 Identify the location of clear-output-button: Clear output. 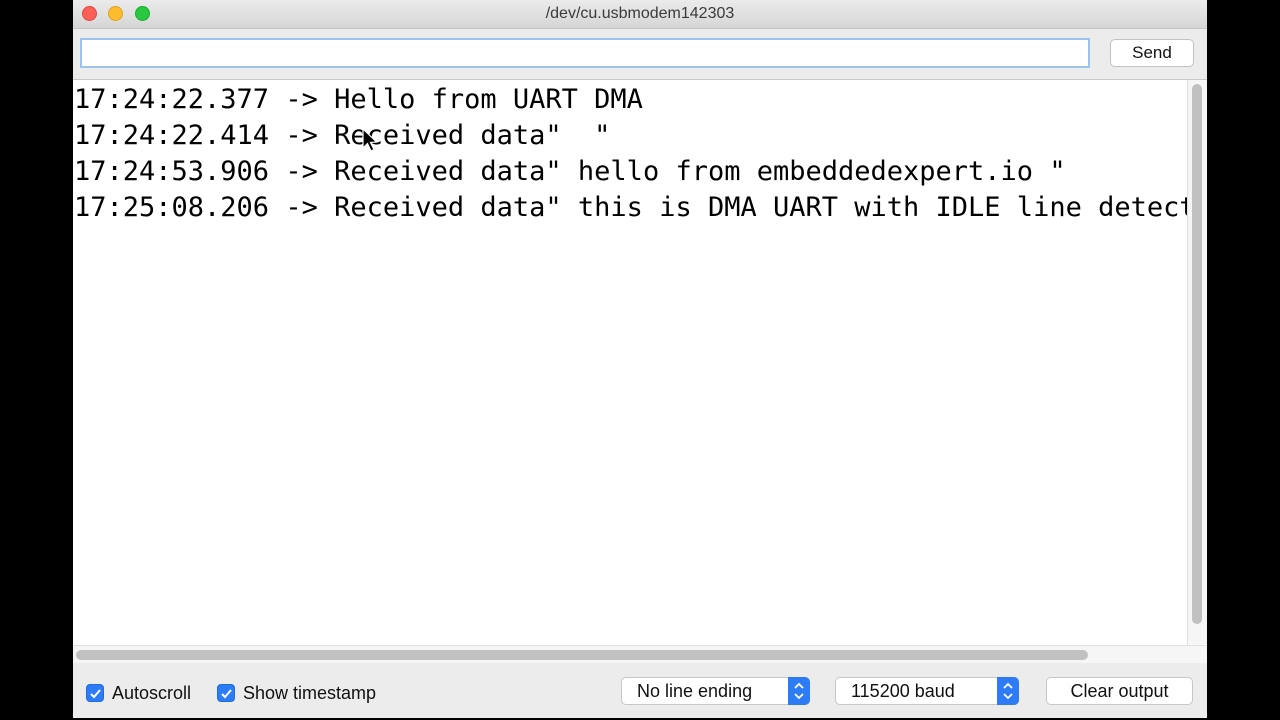
(1119, 691).